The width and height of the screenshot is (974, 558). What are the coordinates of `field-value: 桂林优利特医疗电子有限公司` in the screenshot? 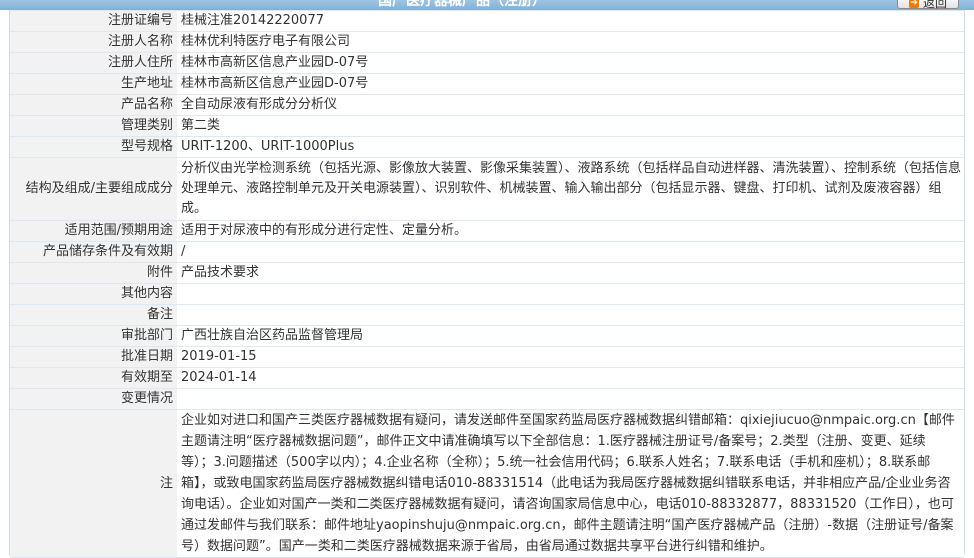 It's located at (570, 42).